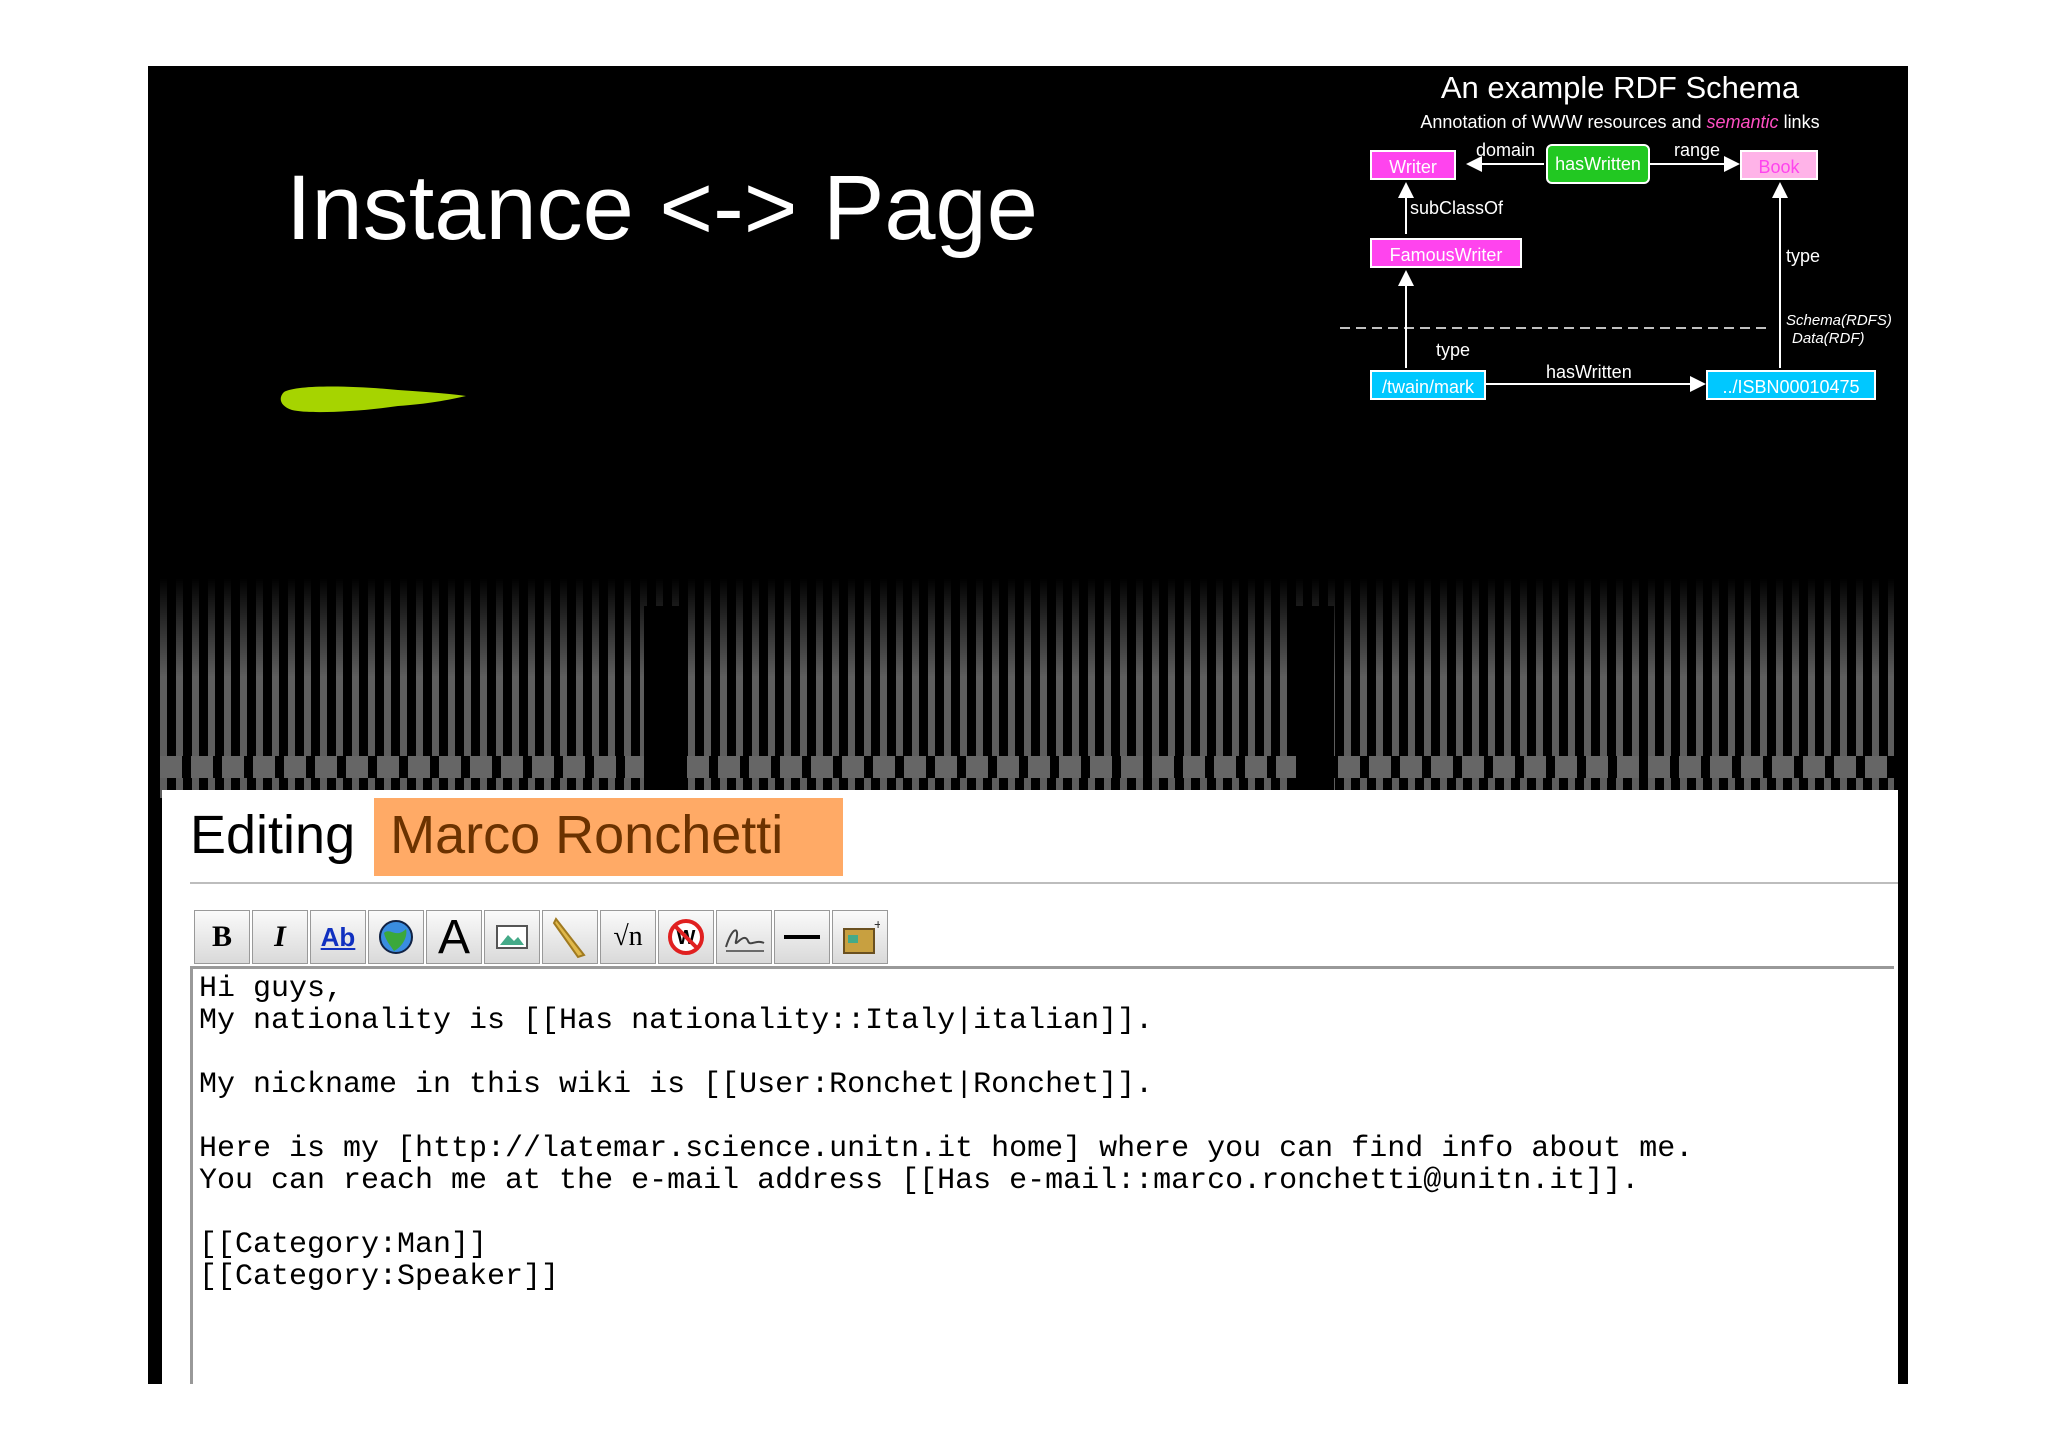 Image resolution: width=2048 pixels, height=1447 pixels. I want to click on label-type-right: type, so click(1803, 256).